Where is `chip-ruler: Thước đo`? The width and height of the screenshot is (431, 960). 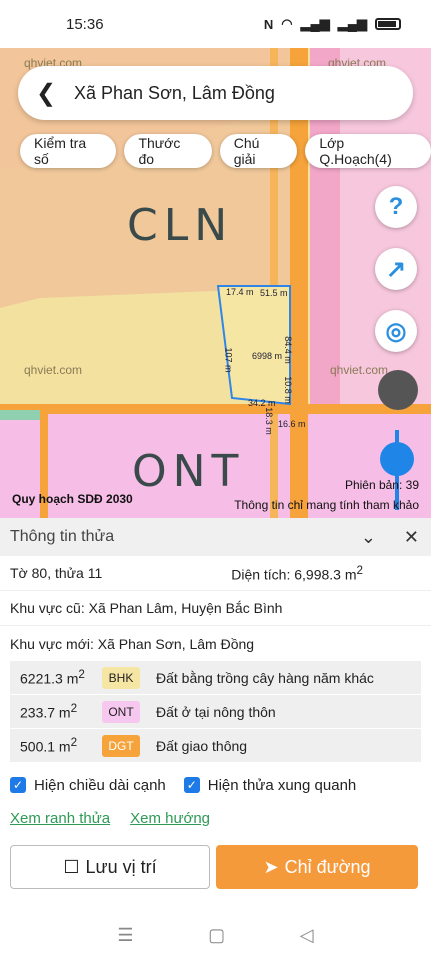 chip-ruler: Thước đo is located at coordinates (168, 151).